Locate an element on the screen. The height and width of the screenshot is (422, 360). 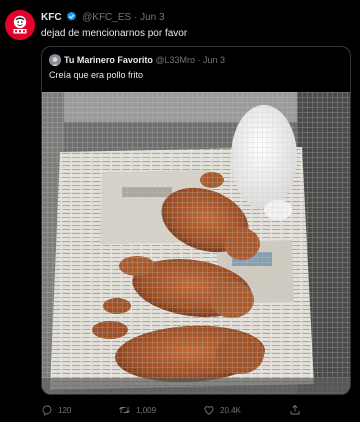
share-icon is located at coordinates (295, 410).